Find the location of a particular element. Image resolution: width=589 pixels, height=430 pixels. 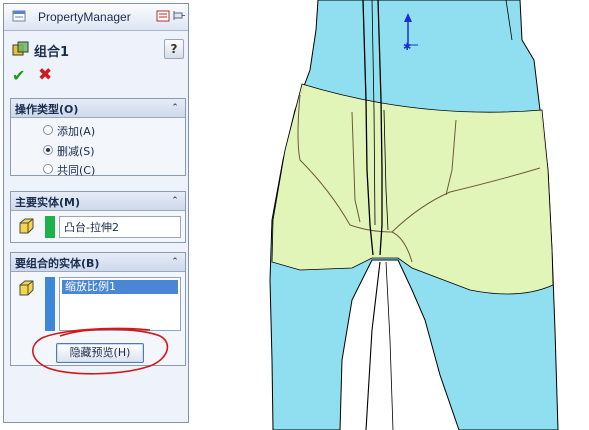

property-manager-tab: PropertyManager is located at coordinates (96, 17).